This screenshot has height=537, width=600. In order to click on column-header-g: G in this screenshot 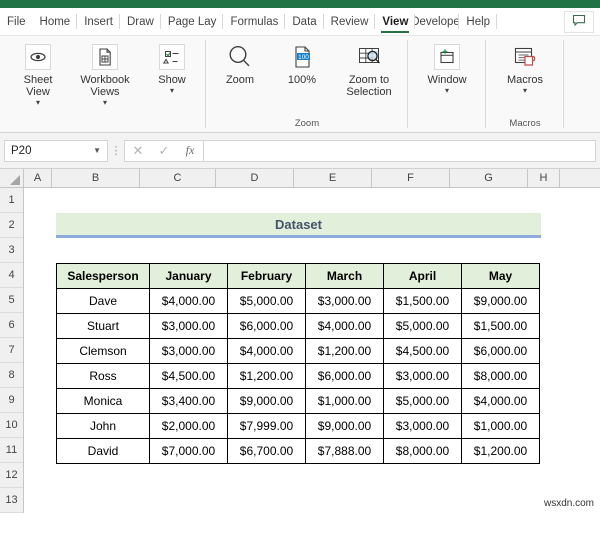, I will do `click(489, 178)`.